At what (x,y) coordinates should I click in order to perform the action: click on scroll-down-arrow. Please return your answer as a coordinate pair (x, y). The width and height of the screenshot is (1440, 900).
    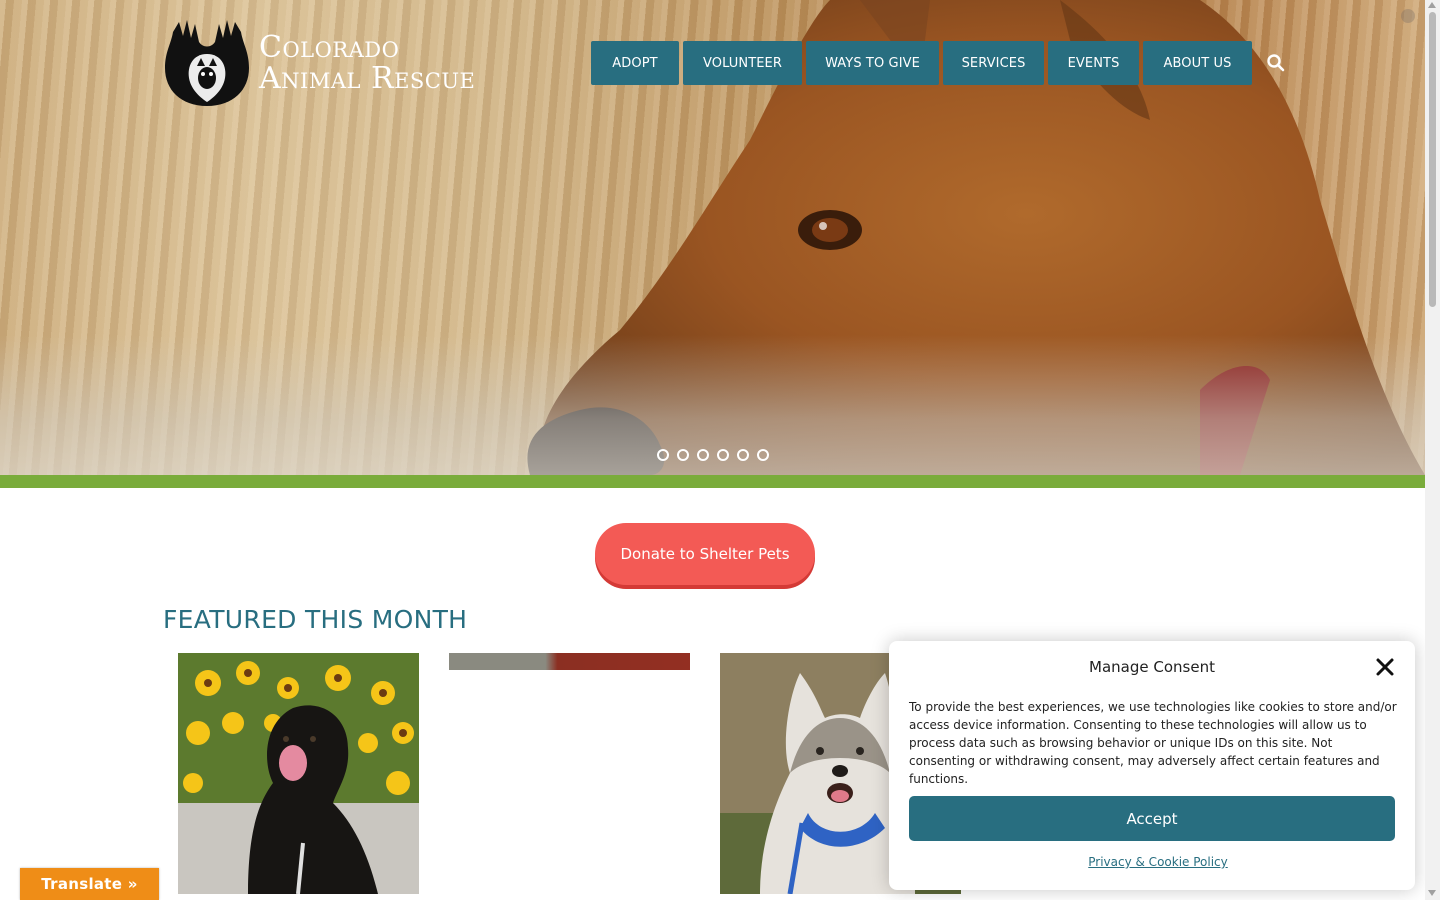
    Looking at the image, I should click on (1432, 893).